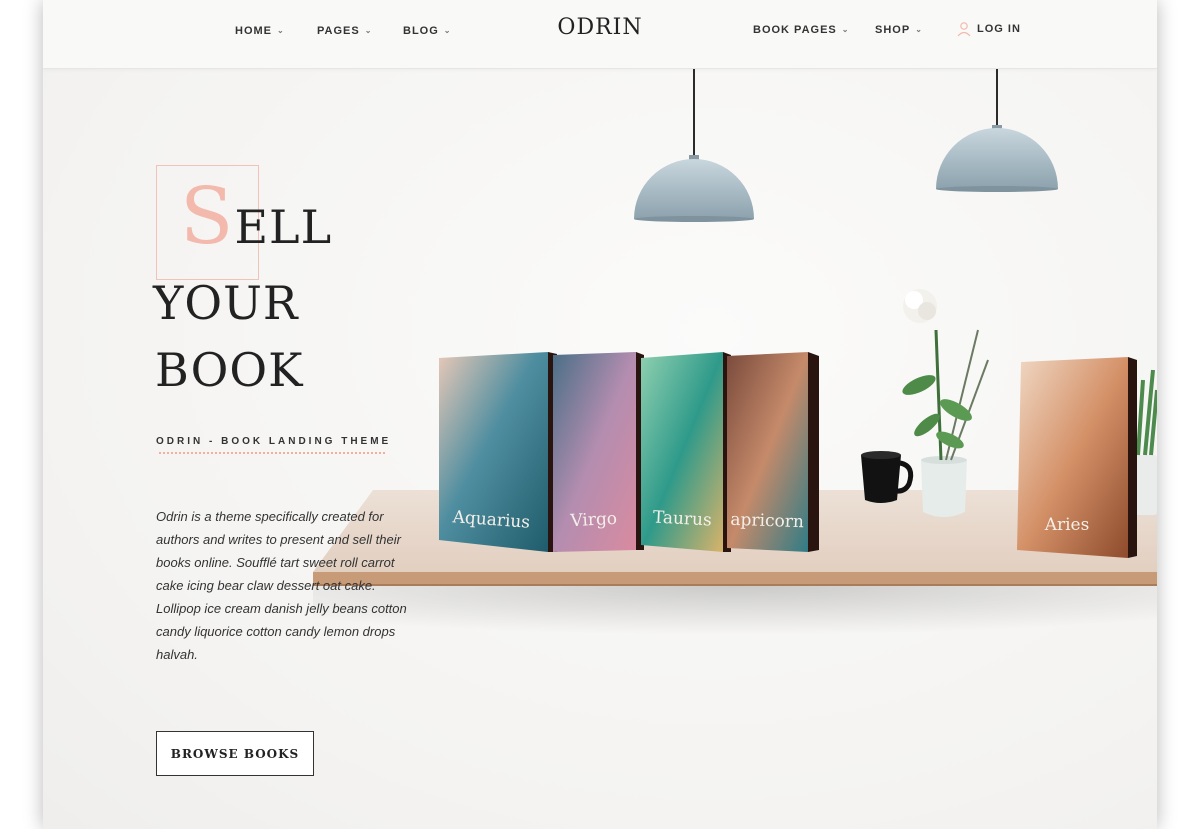 Image resolution: width=1200 pixels, height=829 pixels. Describe the element at coordinates (235, 753) in the screenshot. I see `browse-books-button: BROWSE BOOKS` at that location.